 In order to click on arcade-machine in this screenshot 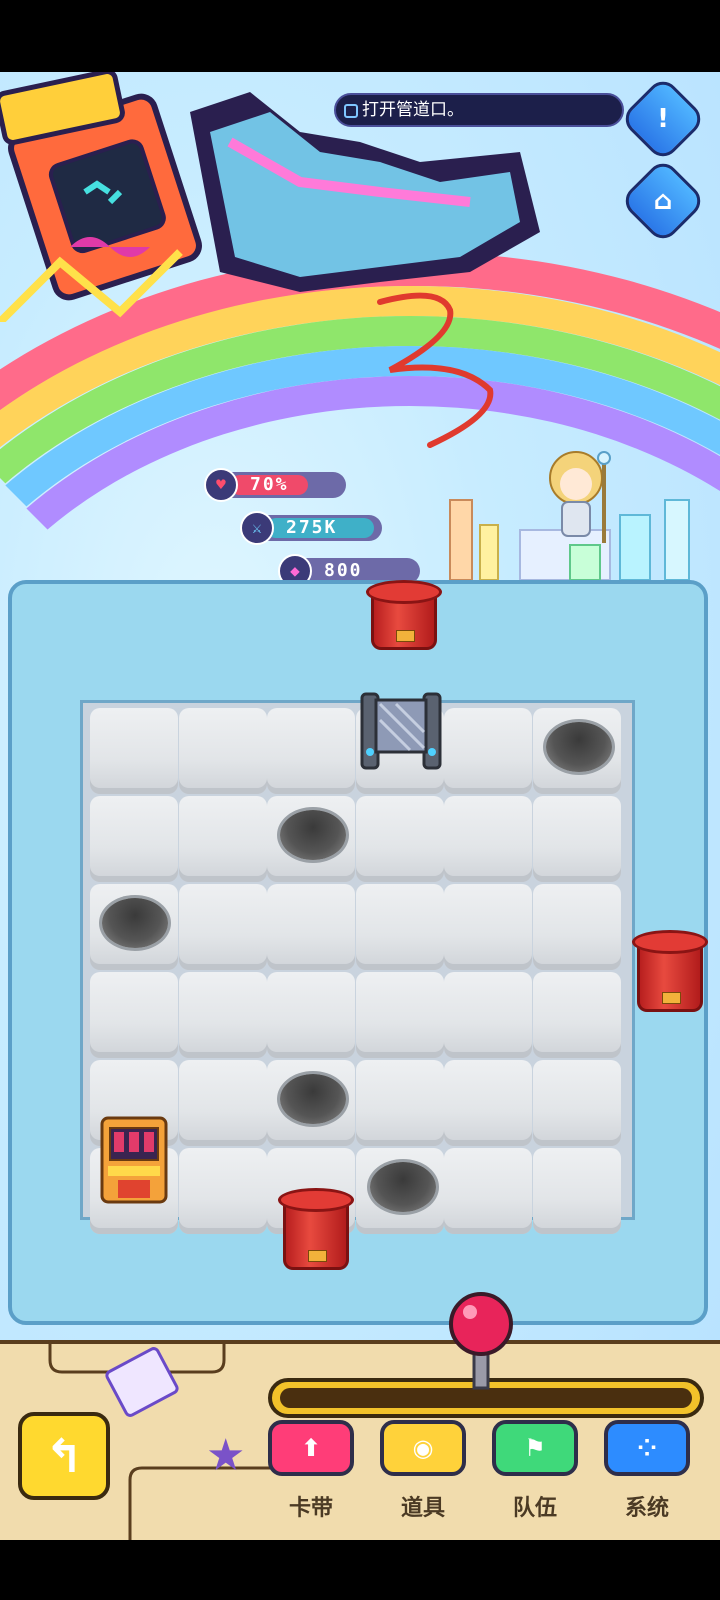, I will do `click(134, 1160)`.